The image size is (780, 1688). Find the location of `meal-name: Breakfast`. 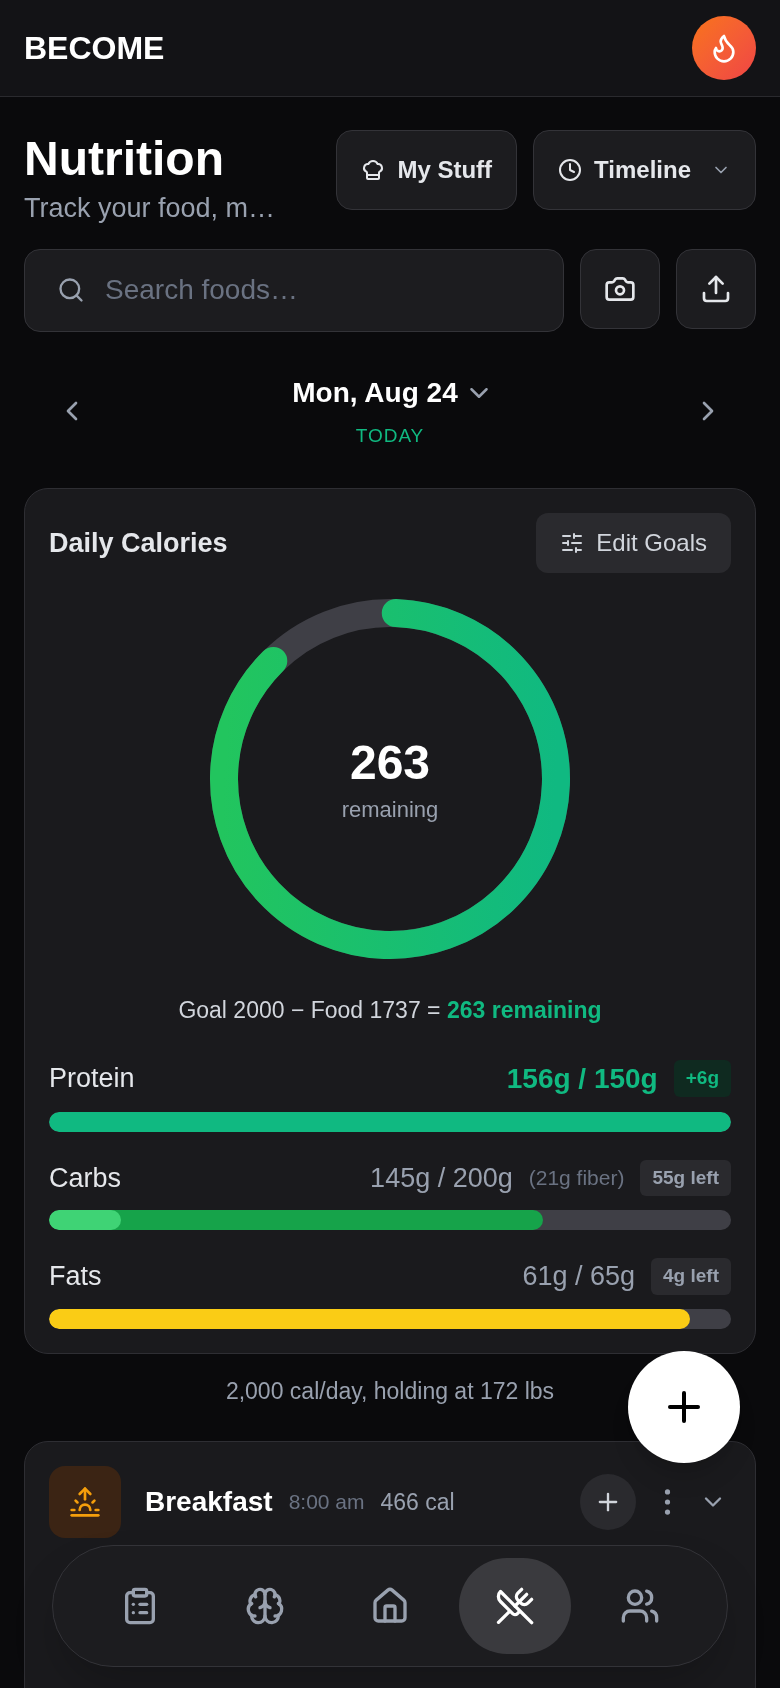

meal-name: Breakfast is located at coordinates (209, 1502).